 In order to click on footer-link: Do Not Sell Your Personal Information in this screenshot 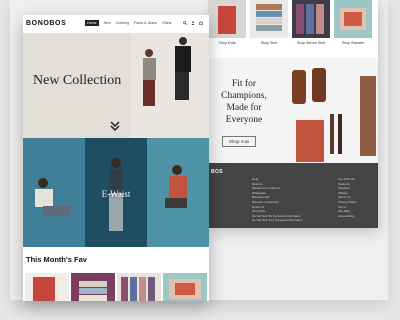, I will do `click(277, 220)`.